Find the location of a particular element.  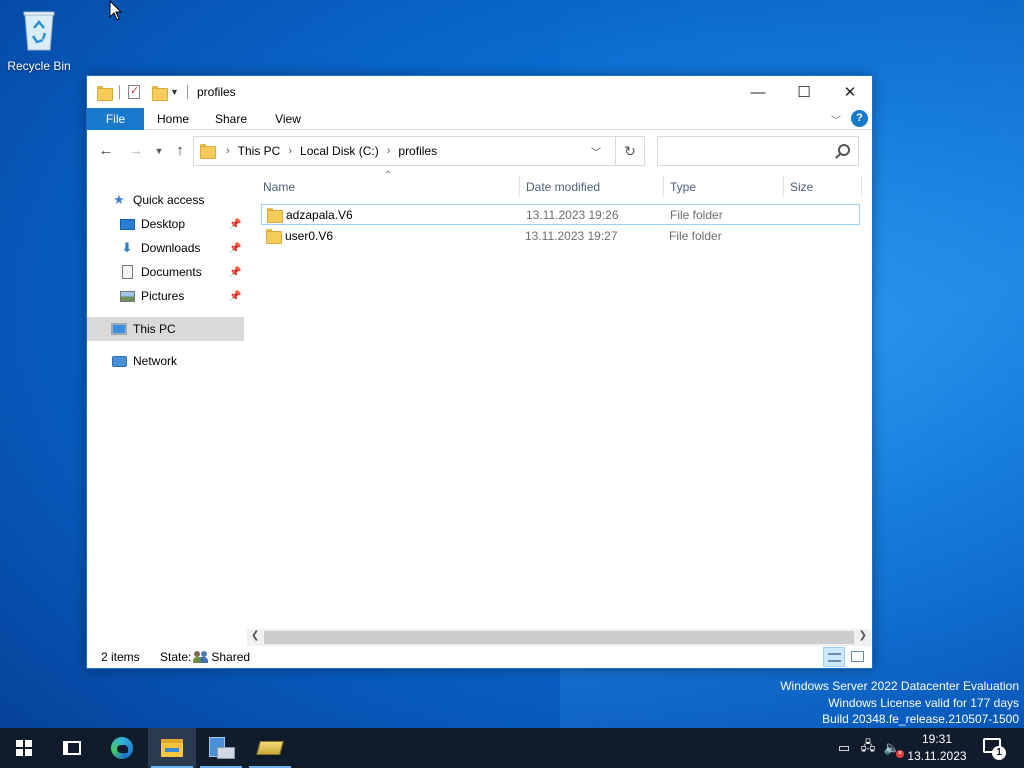

tray-keyboard-icon: ▭ is located at coordinates (844, 748).